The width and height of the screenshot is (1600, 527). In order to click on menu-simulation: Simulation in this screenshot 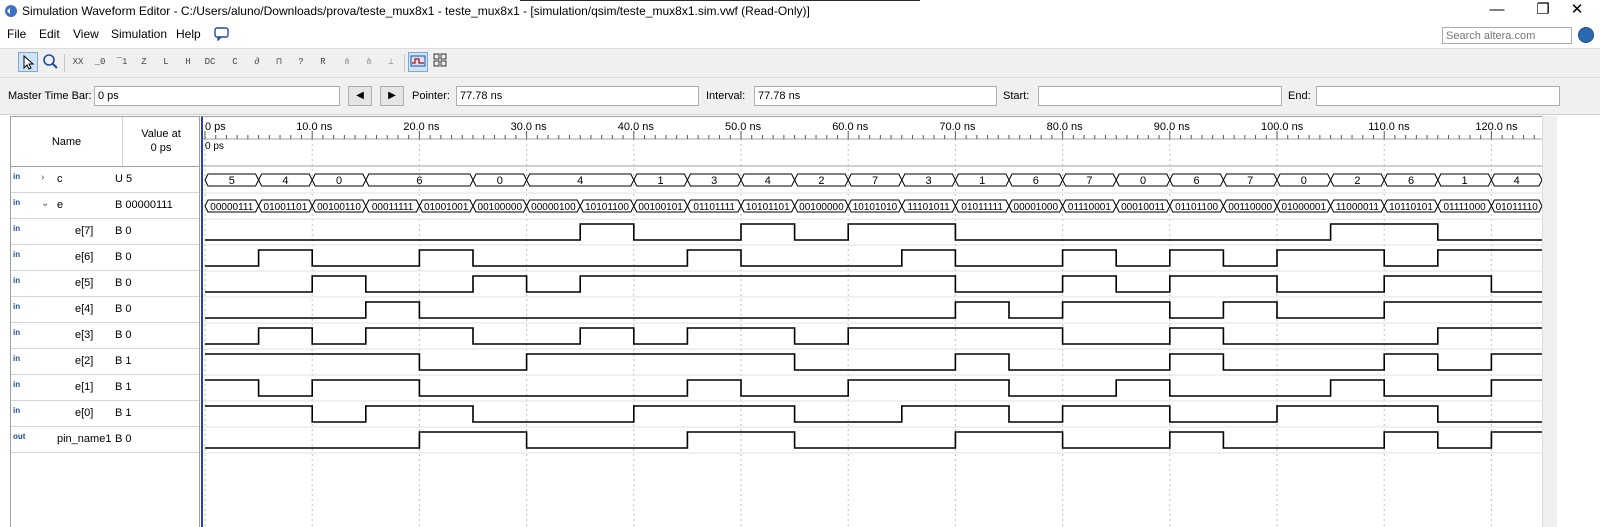, I will do `click(139, 34)`.